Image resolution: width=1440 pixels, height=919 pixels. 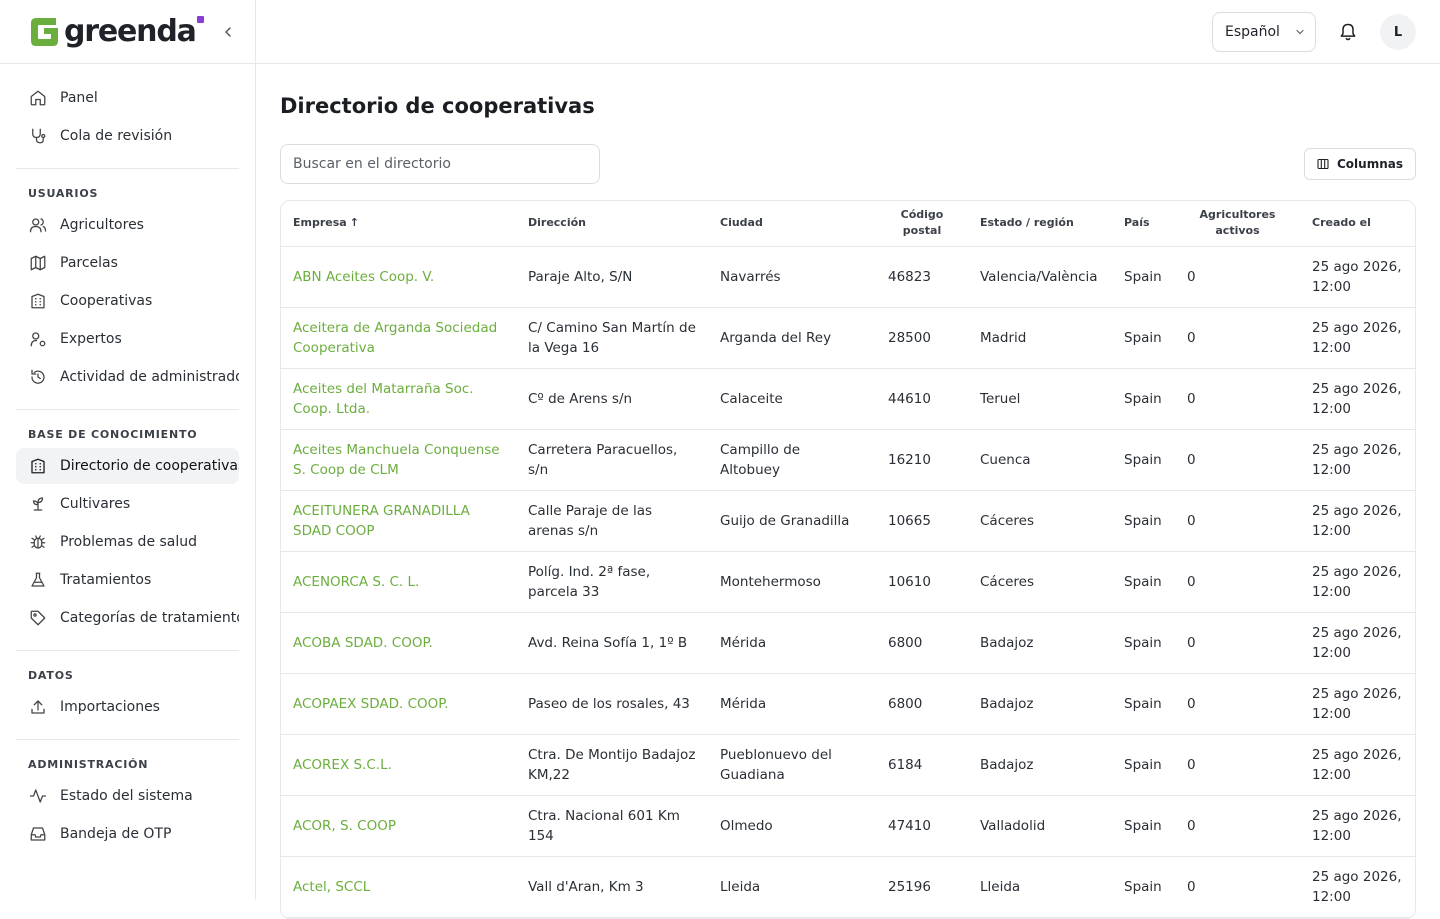 I want to click on sidebar-item-imports: Importaciones, so click(x=127, y=707).